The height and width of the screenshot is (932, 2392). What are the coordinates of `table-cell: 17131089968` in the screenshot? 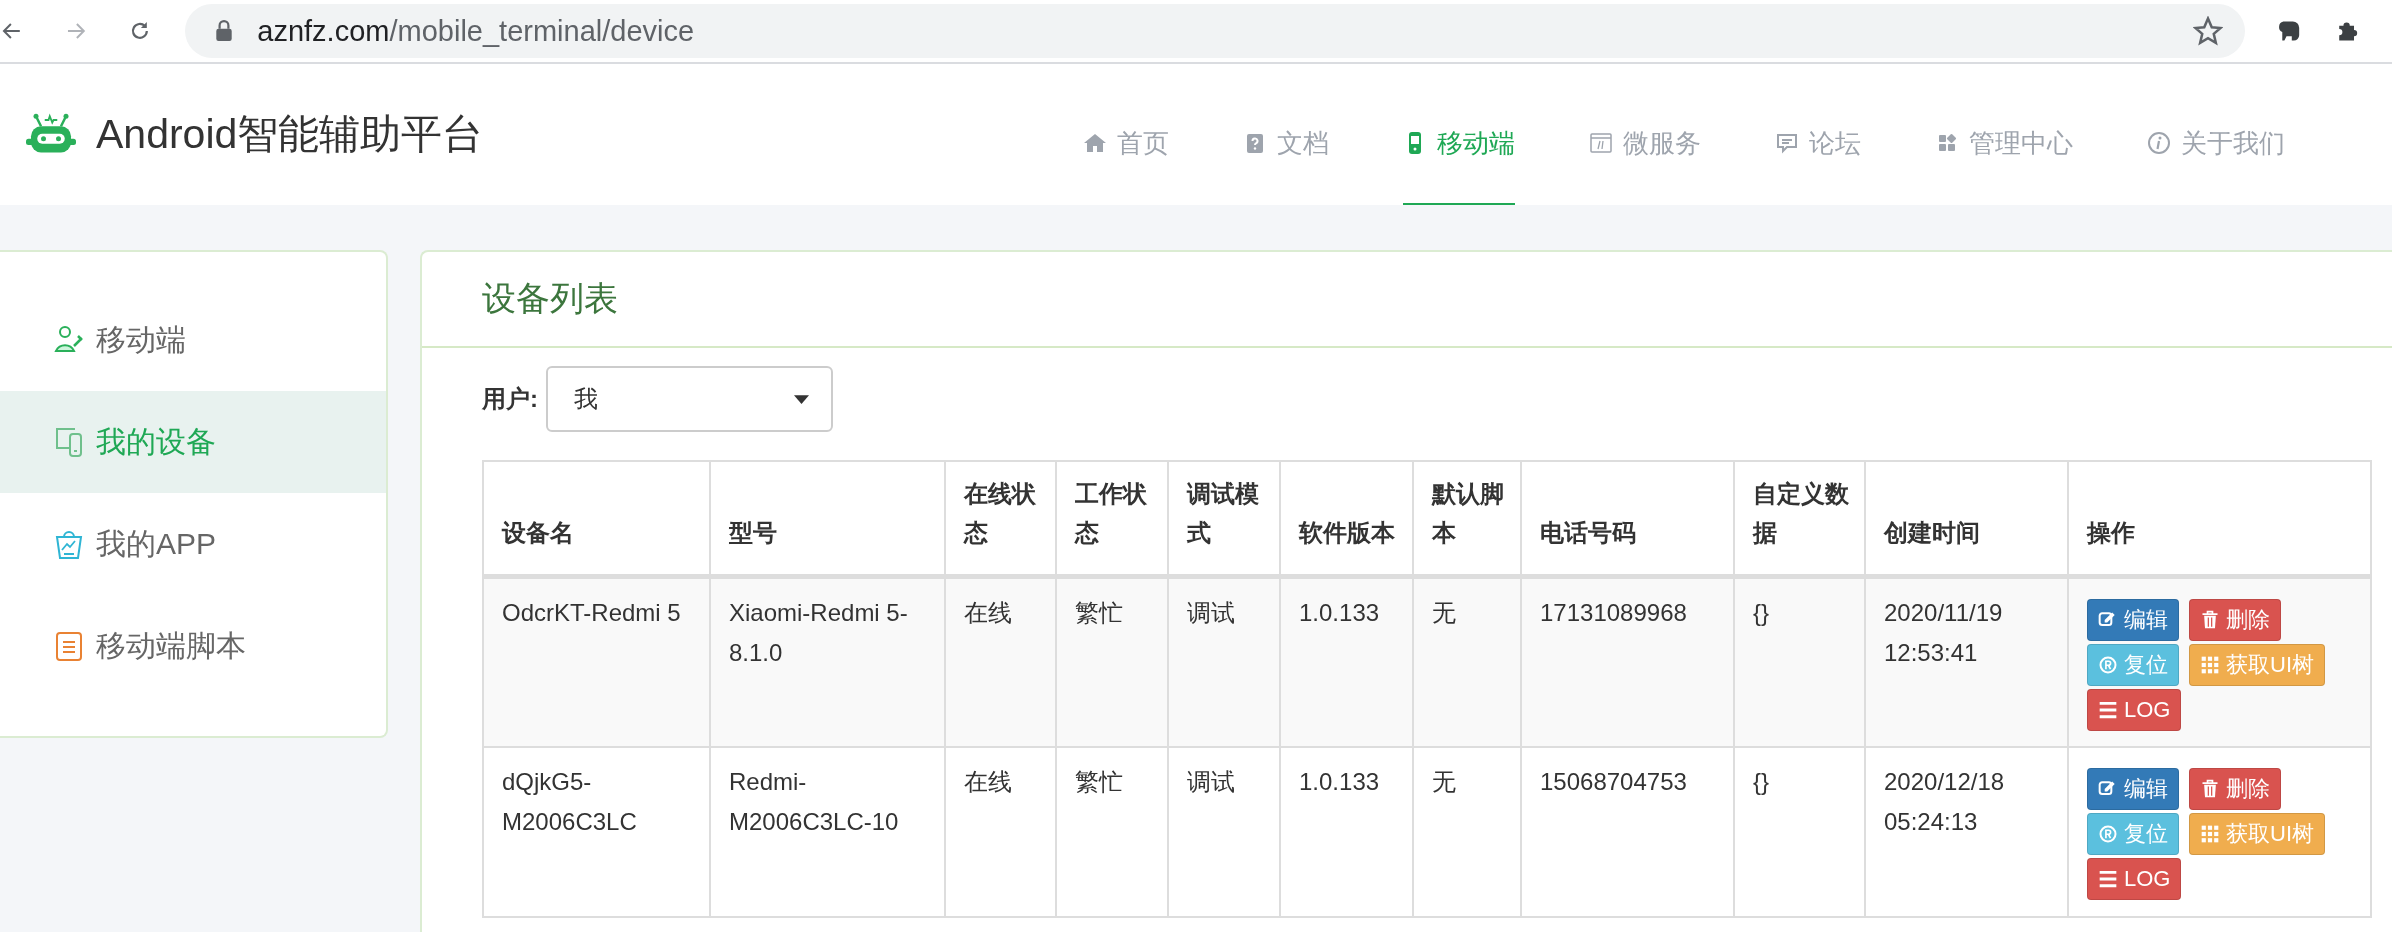 It's located at (1627, 661).